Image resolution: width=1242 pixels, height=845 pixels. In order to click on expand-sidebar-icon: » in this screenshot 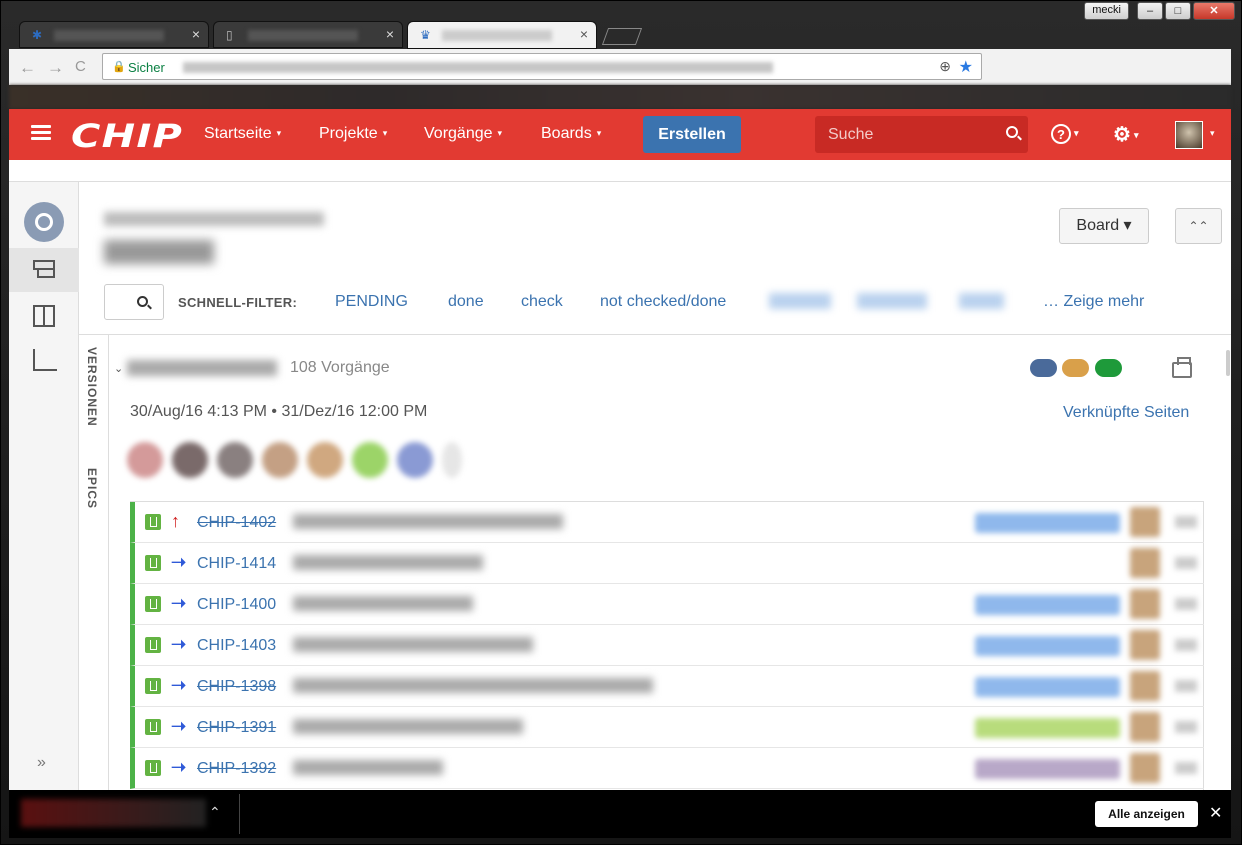, I will do `click(41, 763)`.